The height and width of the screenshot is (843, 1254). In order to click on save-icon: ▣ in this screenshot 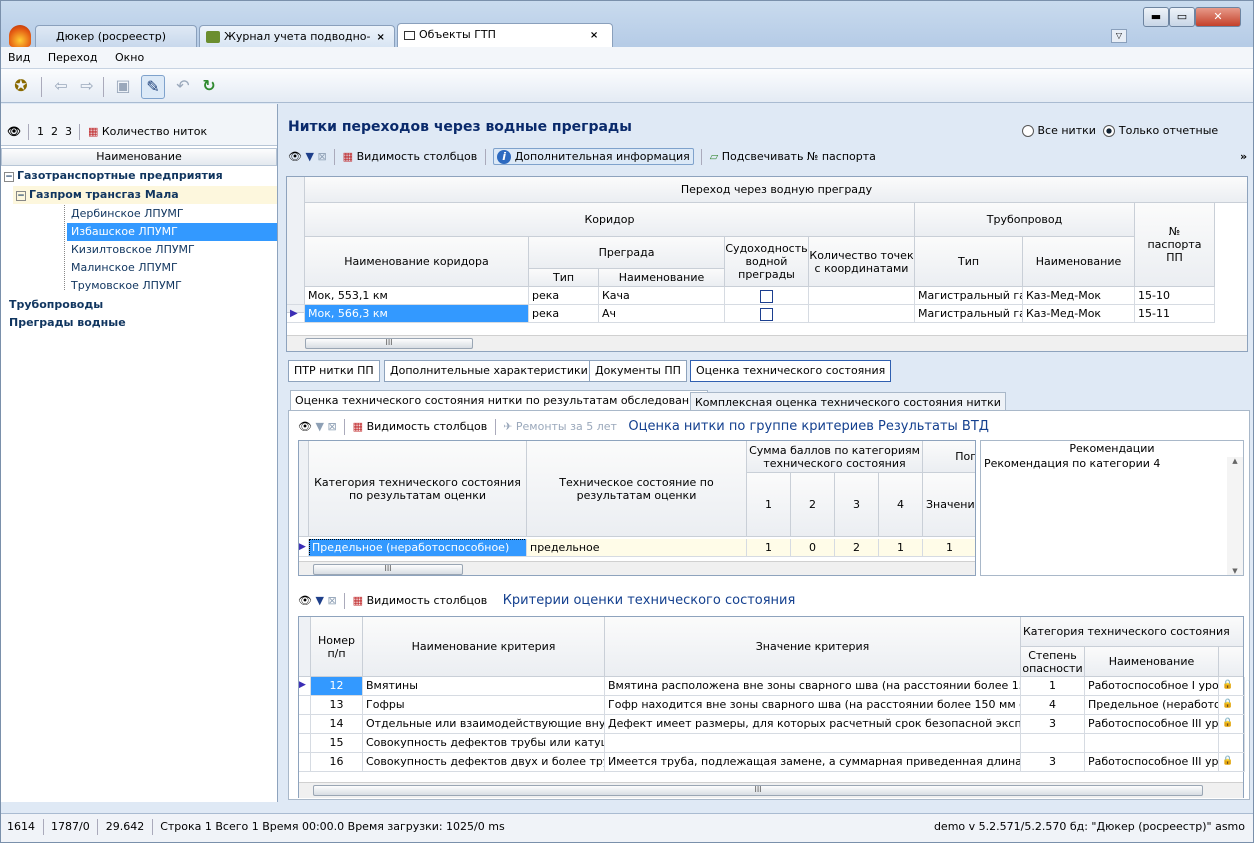, I will do `click(123, 87)`.